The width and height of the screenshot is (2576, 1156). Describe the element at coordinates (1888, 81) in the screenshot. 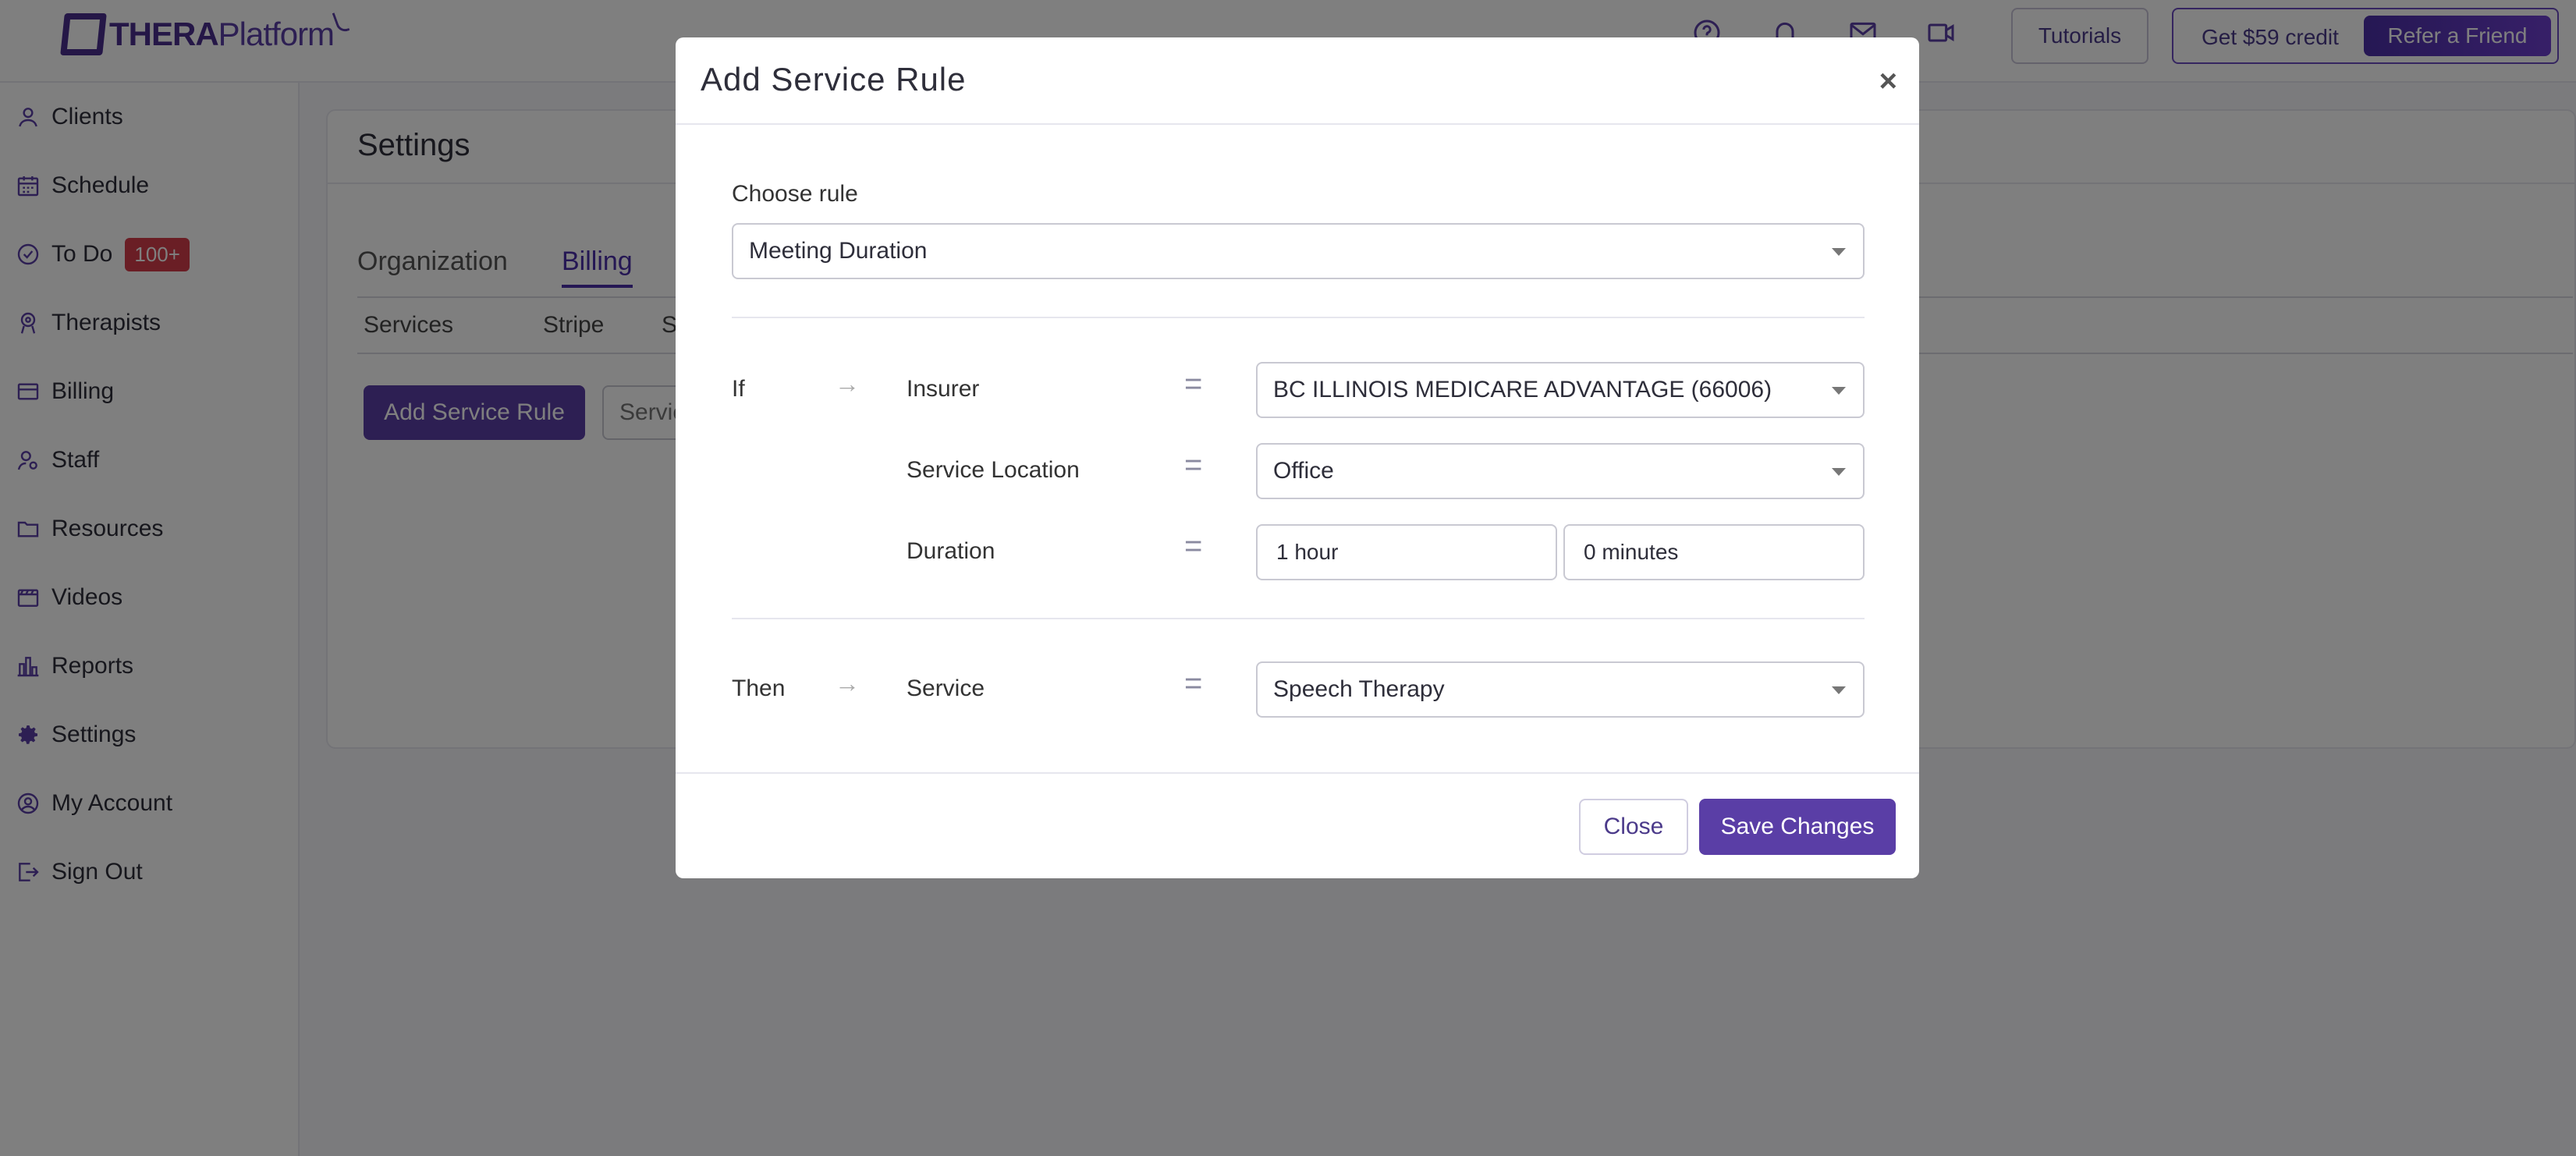

I see `close-icon: ×` at that location.